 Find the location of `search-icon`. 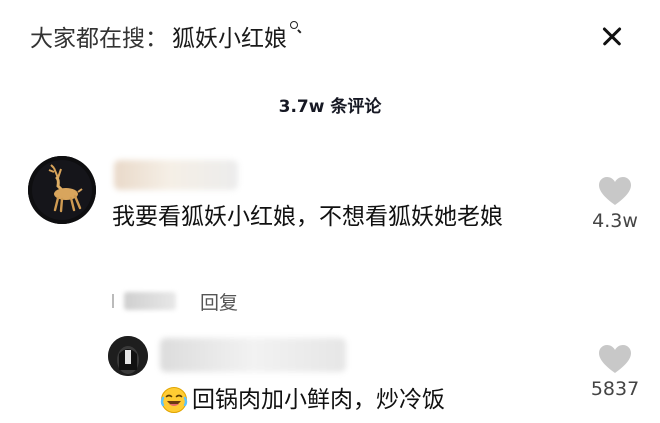

search-icon is located at coordinates (296, 27).